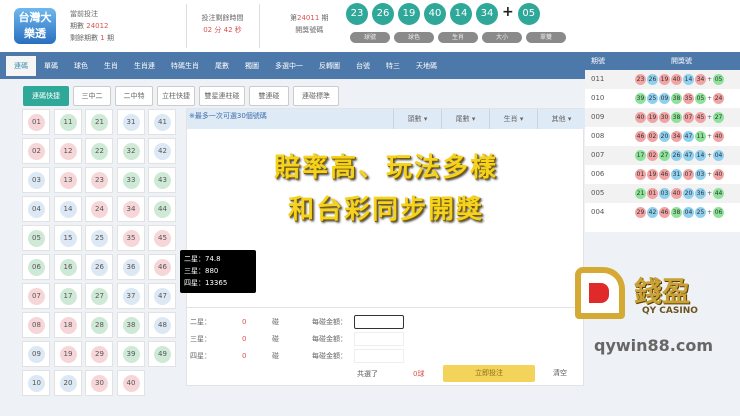  I want to click on number-cell: 40, so click(130, 383).